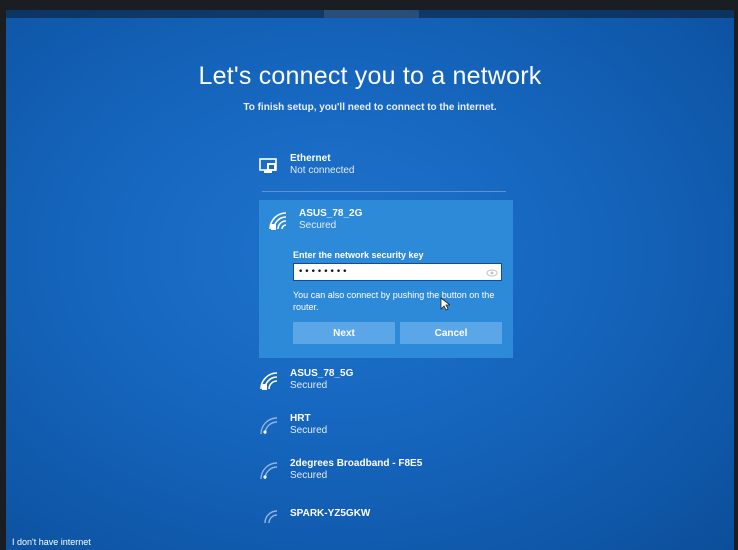 The height and width of the screenshot is (550, 738). I want to click on network-item: ASUS_78_5G Secured, so click(383, 385).